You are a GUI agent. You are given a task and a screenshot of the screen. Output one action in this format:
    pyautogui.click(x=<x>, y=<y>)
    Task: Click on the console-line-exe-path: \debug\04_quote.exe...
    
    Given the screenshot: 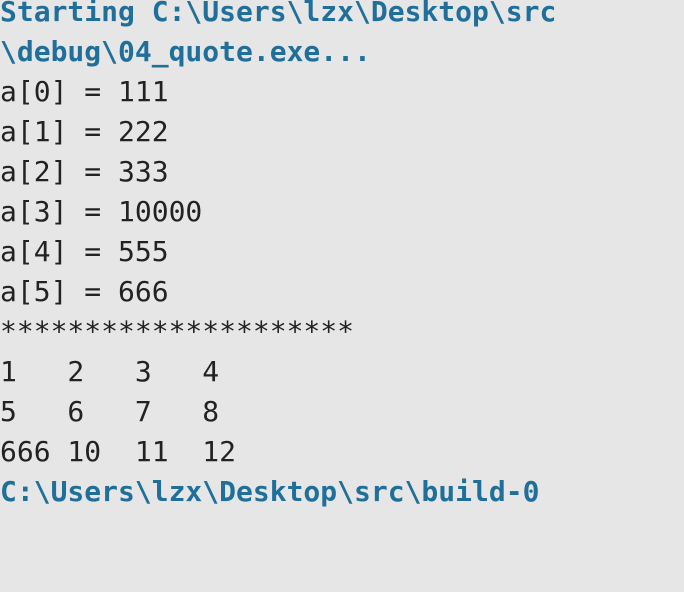 What is the action you would take?
    pyautogui.click(x=185, y=51)
    